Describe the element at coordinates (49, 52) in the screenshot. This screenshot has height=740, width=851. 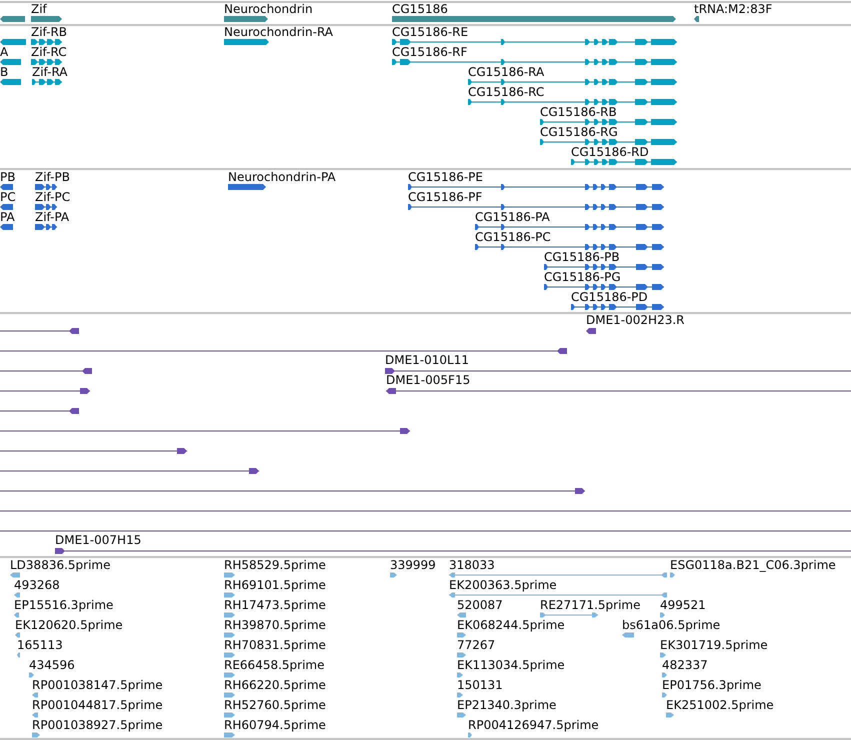
I see `transcript-label: Zif-RC` at that location.